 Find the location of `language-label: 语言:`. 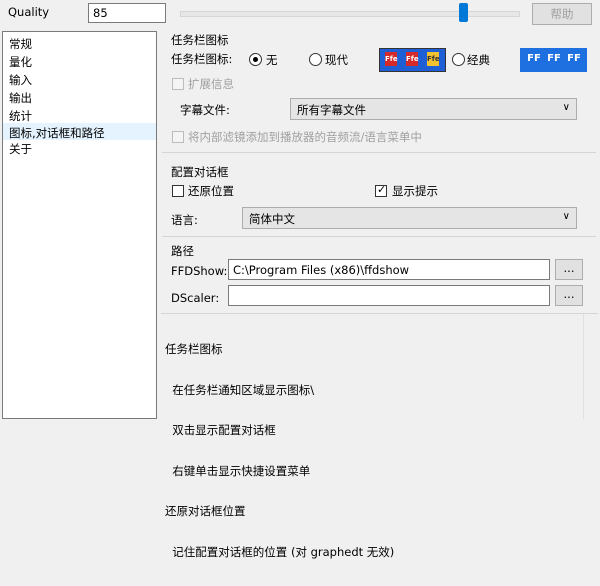

language-label: 语言: is located at coordinates (184, 220).